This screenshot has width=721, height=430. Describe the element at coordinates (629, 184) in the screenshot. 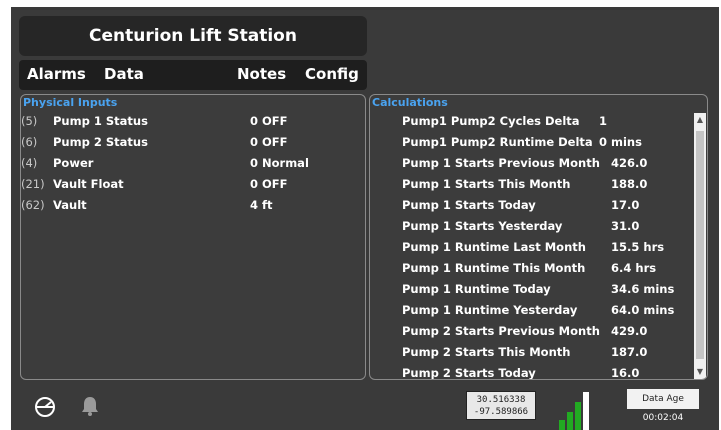

I see `calc-value: 188.0` at that location.